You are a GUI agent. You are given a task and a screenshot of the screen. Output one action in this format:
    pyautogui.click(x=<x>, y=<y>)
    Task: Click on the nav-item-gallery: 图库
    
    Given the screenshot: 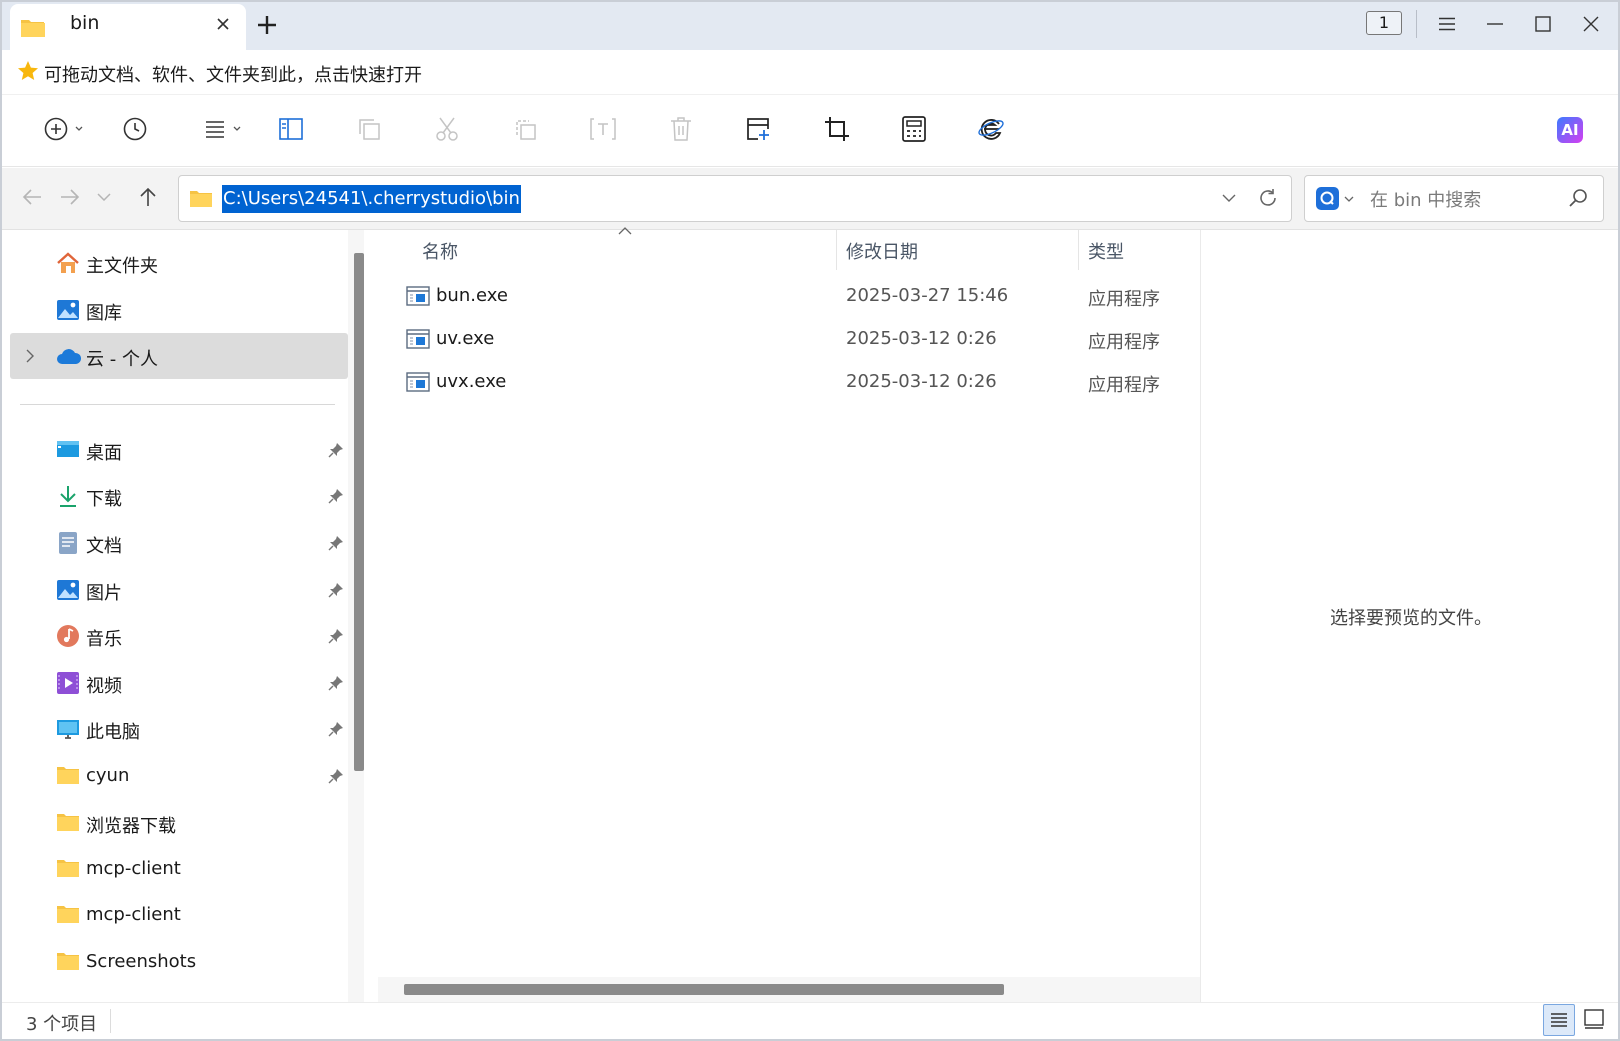 What is the action you would take?
    pyautogui.click(x=179, y=310)
    